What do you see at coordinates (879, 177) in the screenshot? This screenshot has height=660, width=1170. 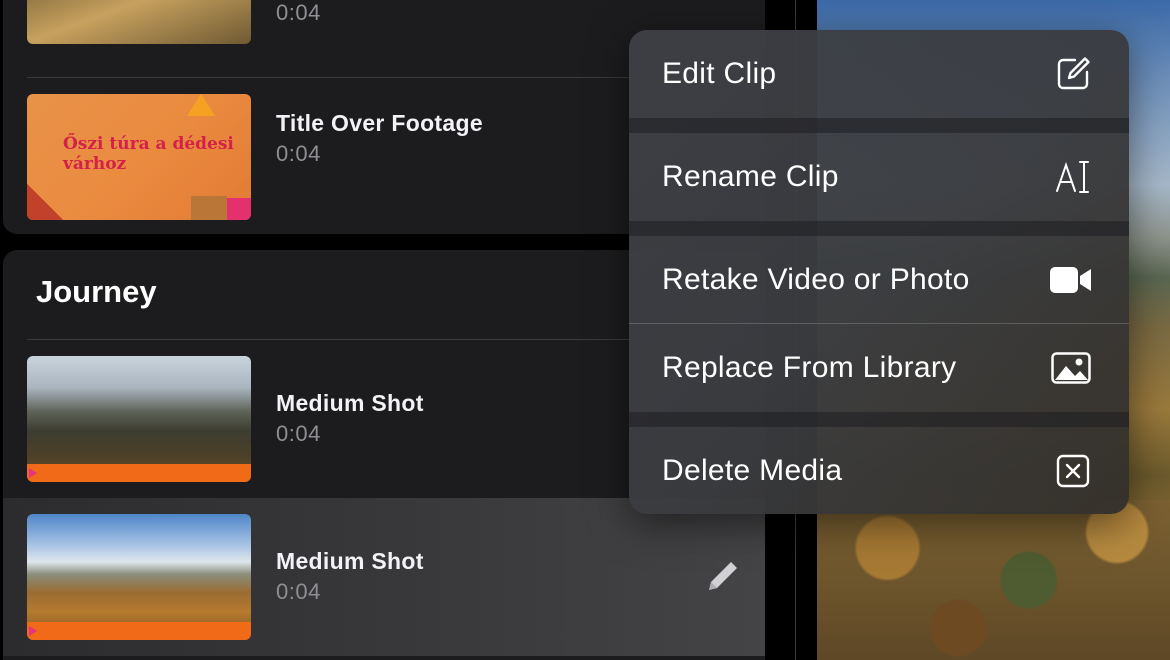 I see `menu-item-rename-clip: Rename Clip` at bounding box center [879, 177].